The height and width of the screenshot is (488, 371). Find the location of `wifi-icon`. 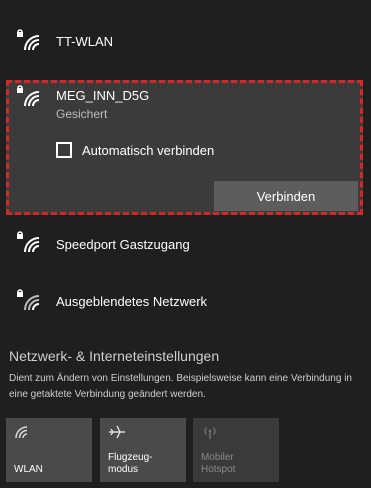

wifi-icon is located at coordinates (23, 432).